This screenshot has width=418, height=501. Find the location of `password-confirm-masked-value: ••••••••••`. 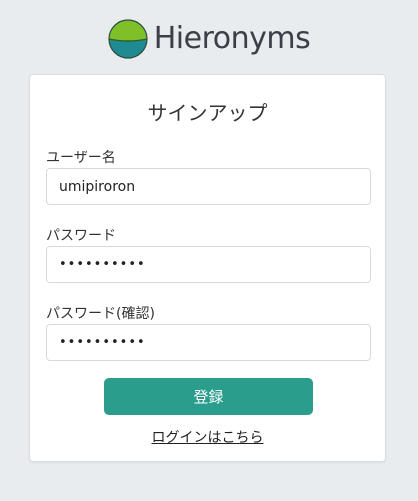

password-confirm-masked-value: •••••••••• is located at coordinates (102, 342).